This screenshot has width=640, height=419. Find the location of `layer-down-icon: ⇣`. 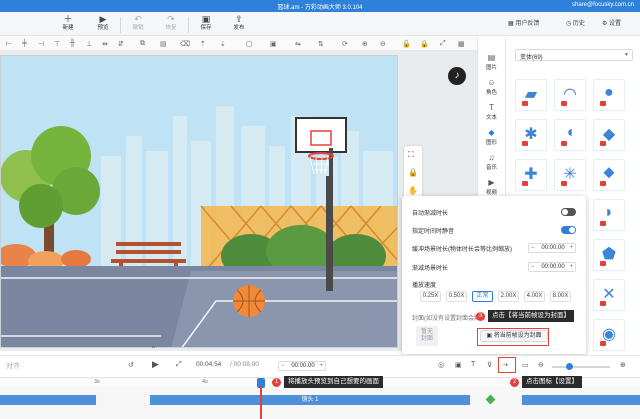

layer-down-icon: ⇣ is located at coordinates (223, 44).